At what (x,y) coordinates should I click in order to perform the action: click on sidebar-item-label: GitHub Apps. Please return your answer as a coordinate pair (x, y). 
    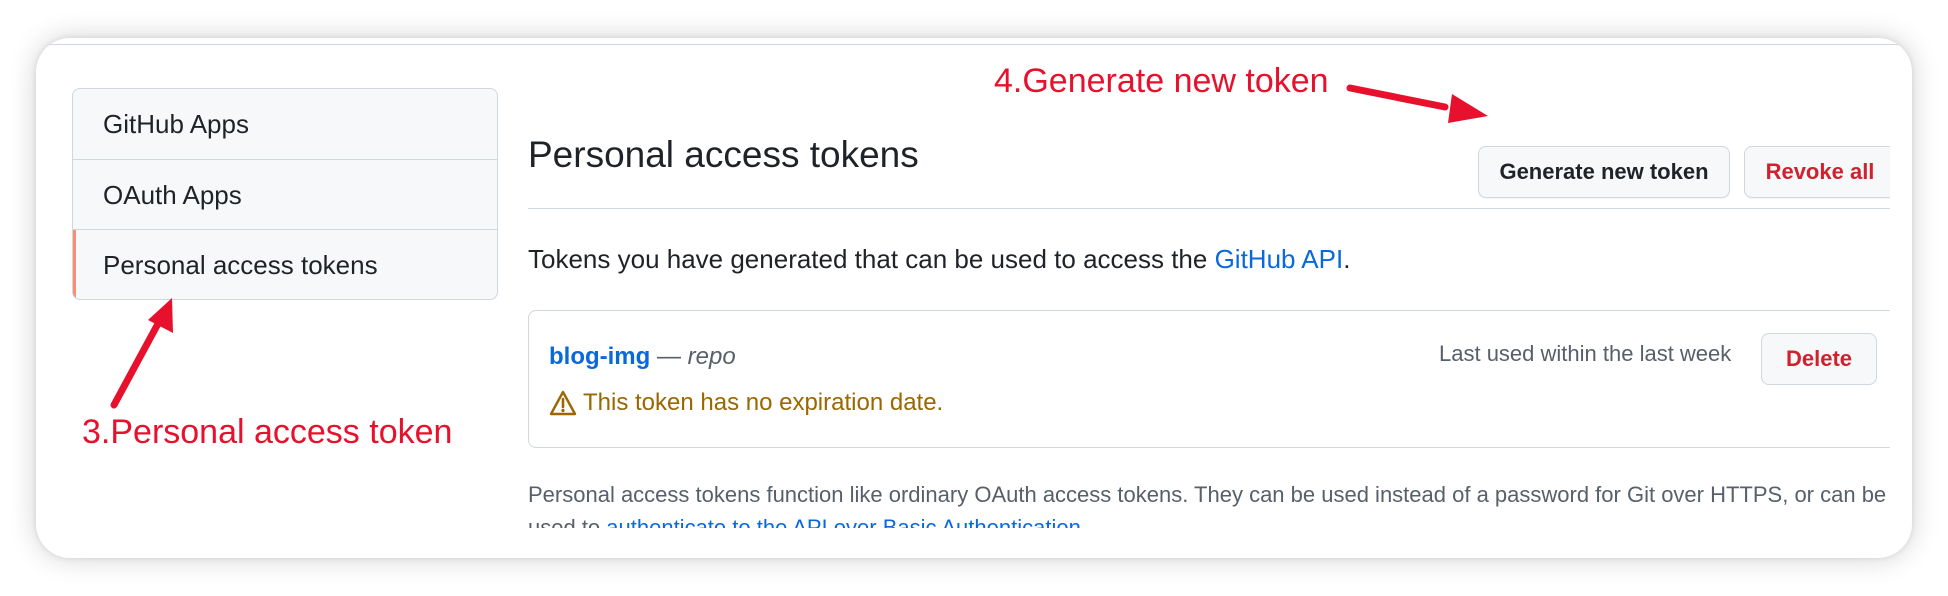
    Looking at the image, I should click on (176, 124).